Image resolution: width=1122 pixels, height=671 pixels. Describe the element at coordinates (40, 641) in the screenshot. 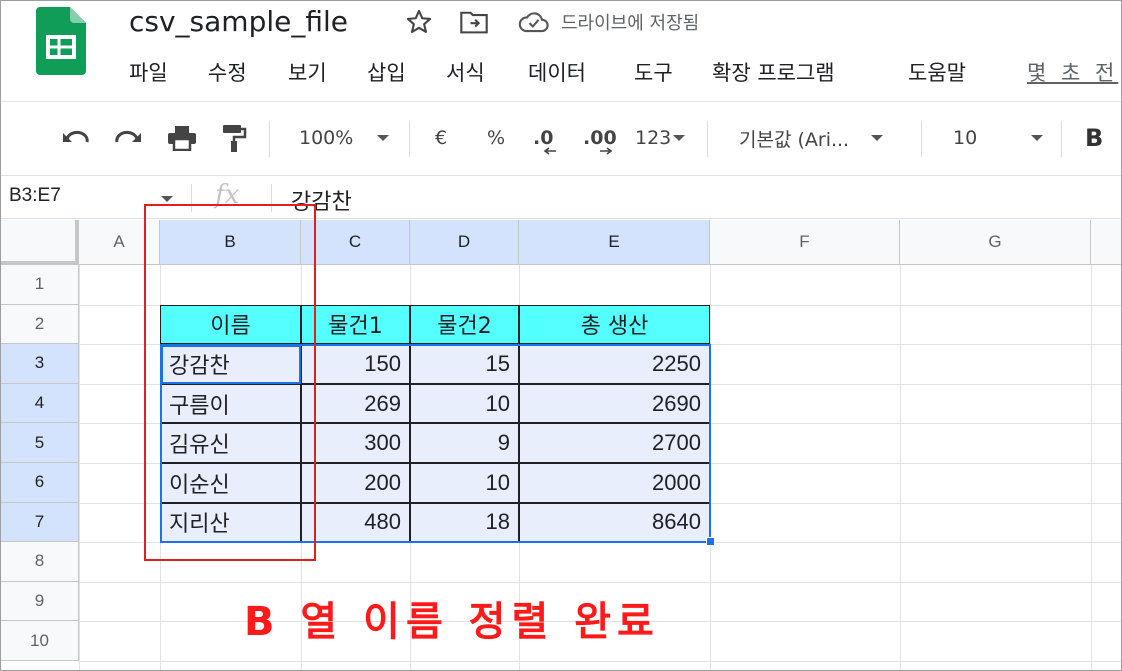

I see `row-header-10: 10` at that location.